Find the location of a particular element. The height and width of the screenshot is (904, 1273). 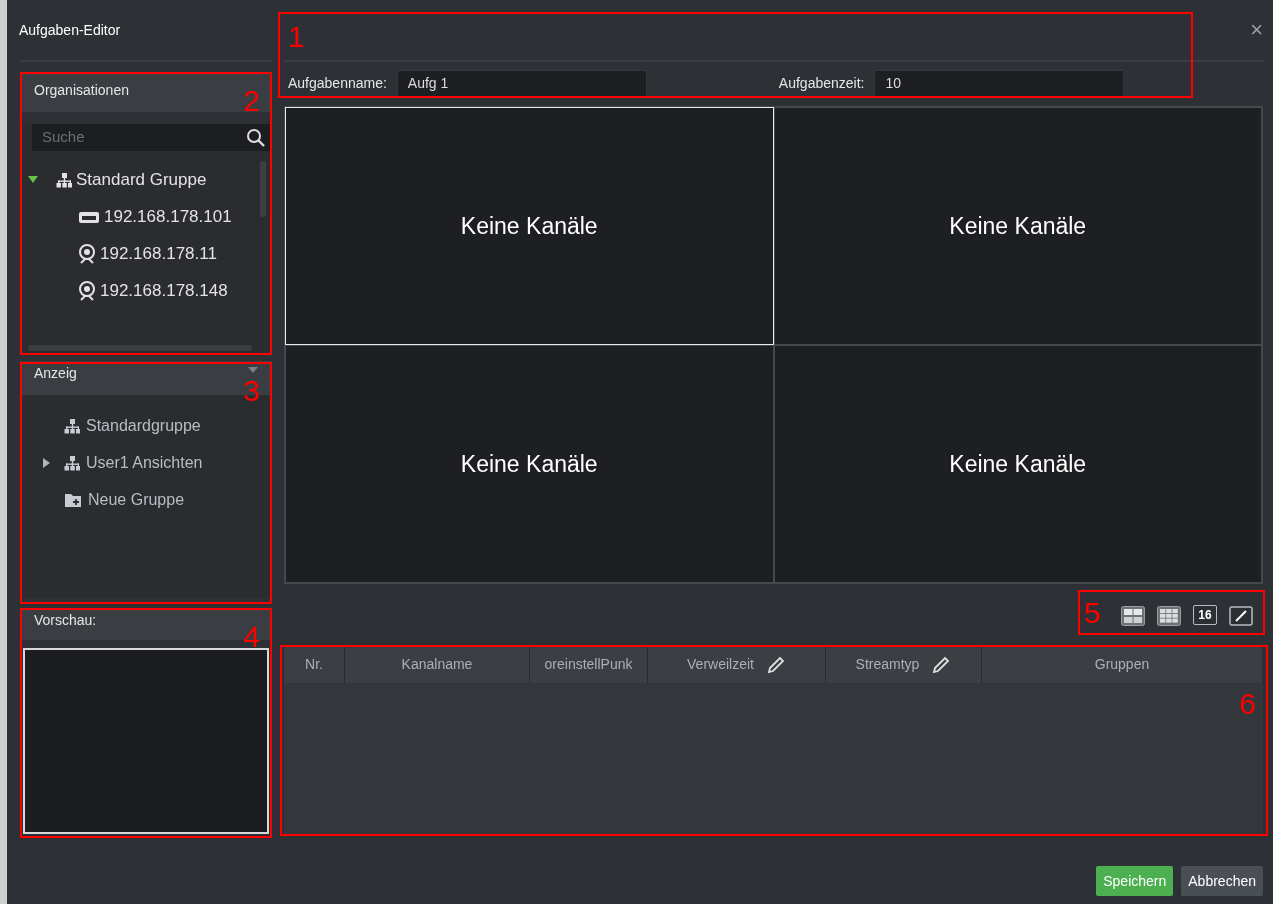

annotation-number: 6 is located at coordinates (1247, 704).